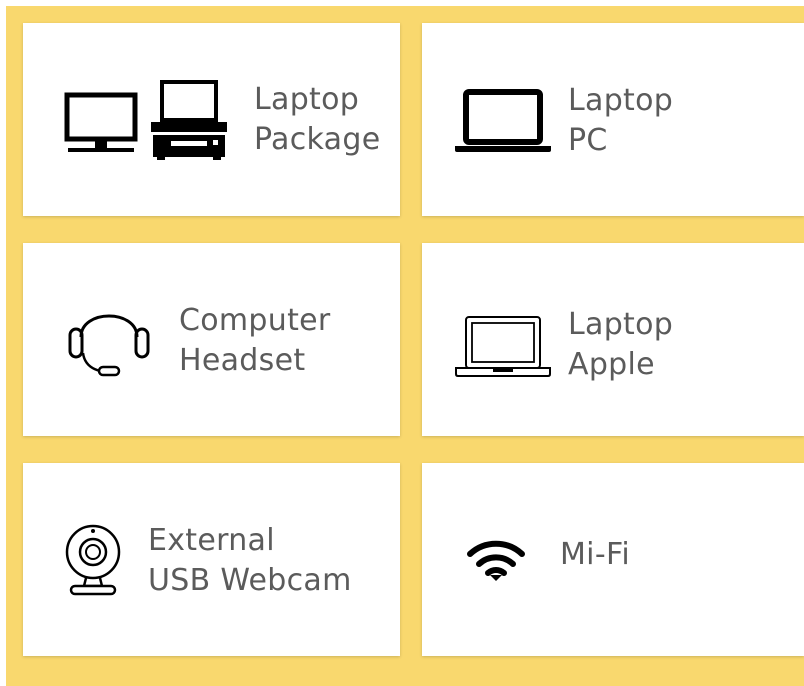 This screenshot has width=804, height=686. I want to click on card-label-line2: Headset, so click(242, 360).